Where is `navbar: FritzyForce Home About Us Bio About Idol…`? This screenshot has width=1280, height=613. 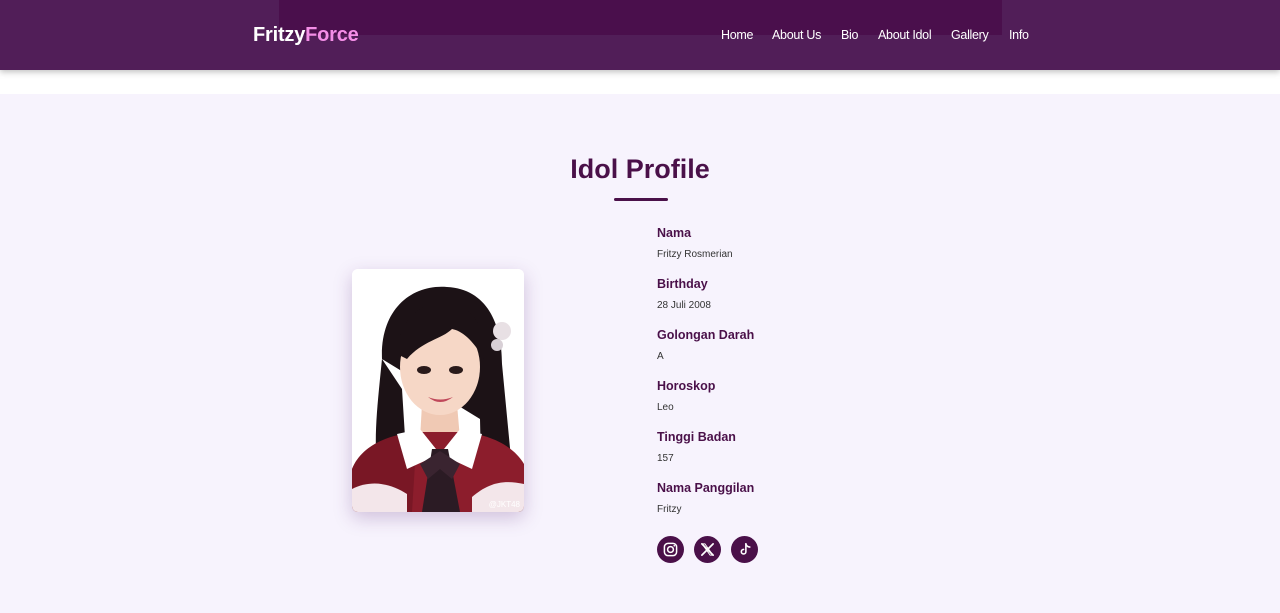 navbar: FritzyForce Home About Us Bio About Idol… is located at coordinates (640, 35).